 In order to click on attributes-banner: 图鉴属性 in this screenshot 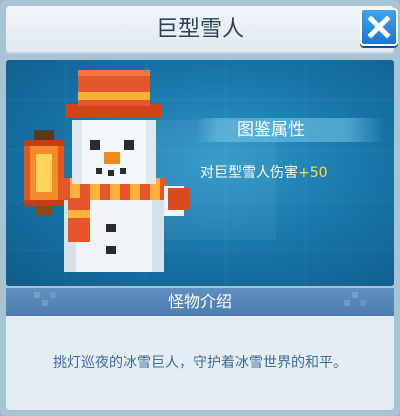, I will do `click(290, 130)`.